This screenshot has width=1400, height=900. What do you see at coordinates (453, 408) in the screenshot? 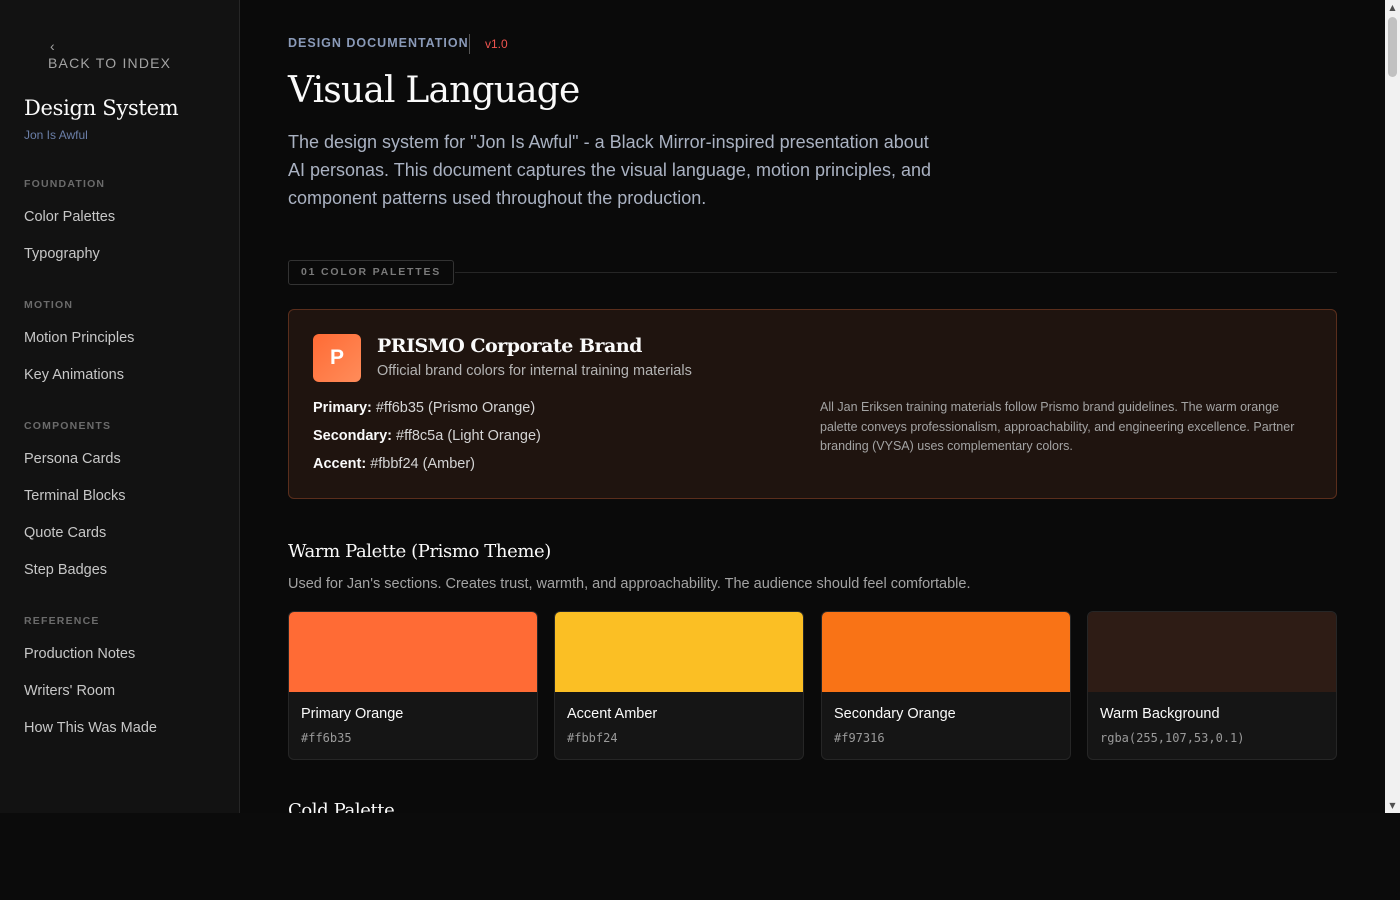
I see `brand-primary-value: #ff6b35 (Prismo Orange)` at bounding box center [453, 408].